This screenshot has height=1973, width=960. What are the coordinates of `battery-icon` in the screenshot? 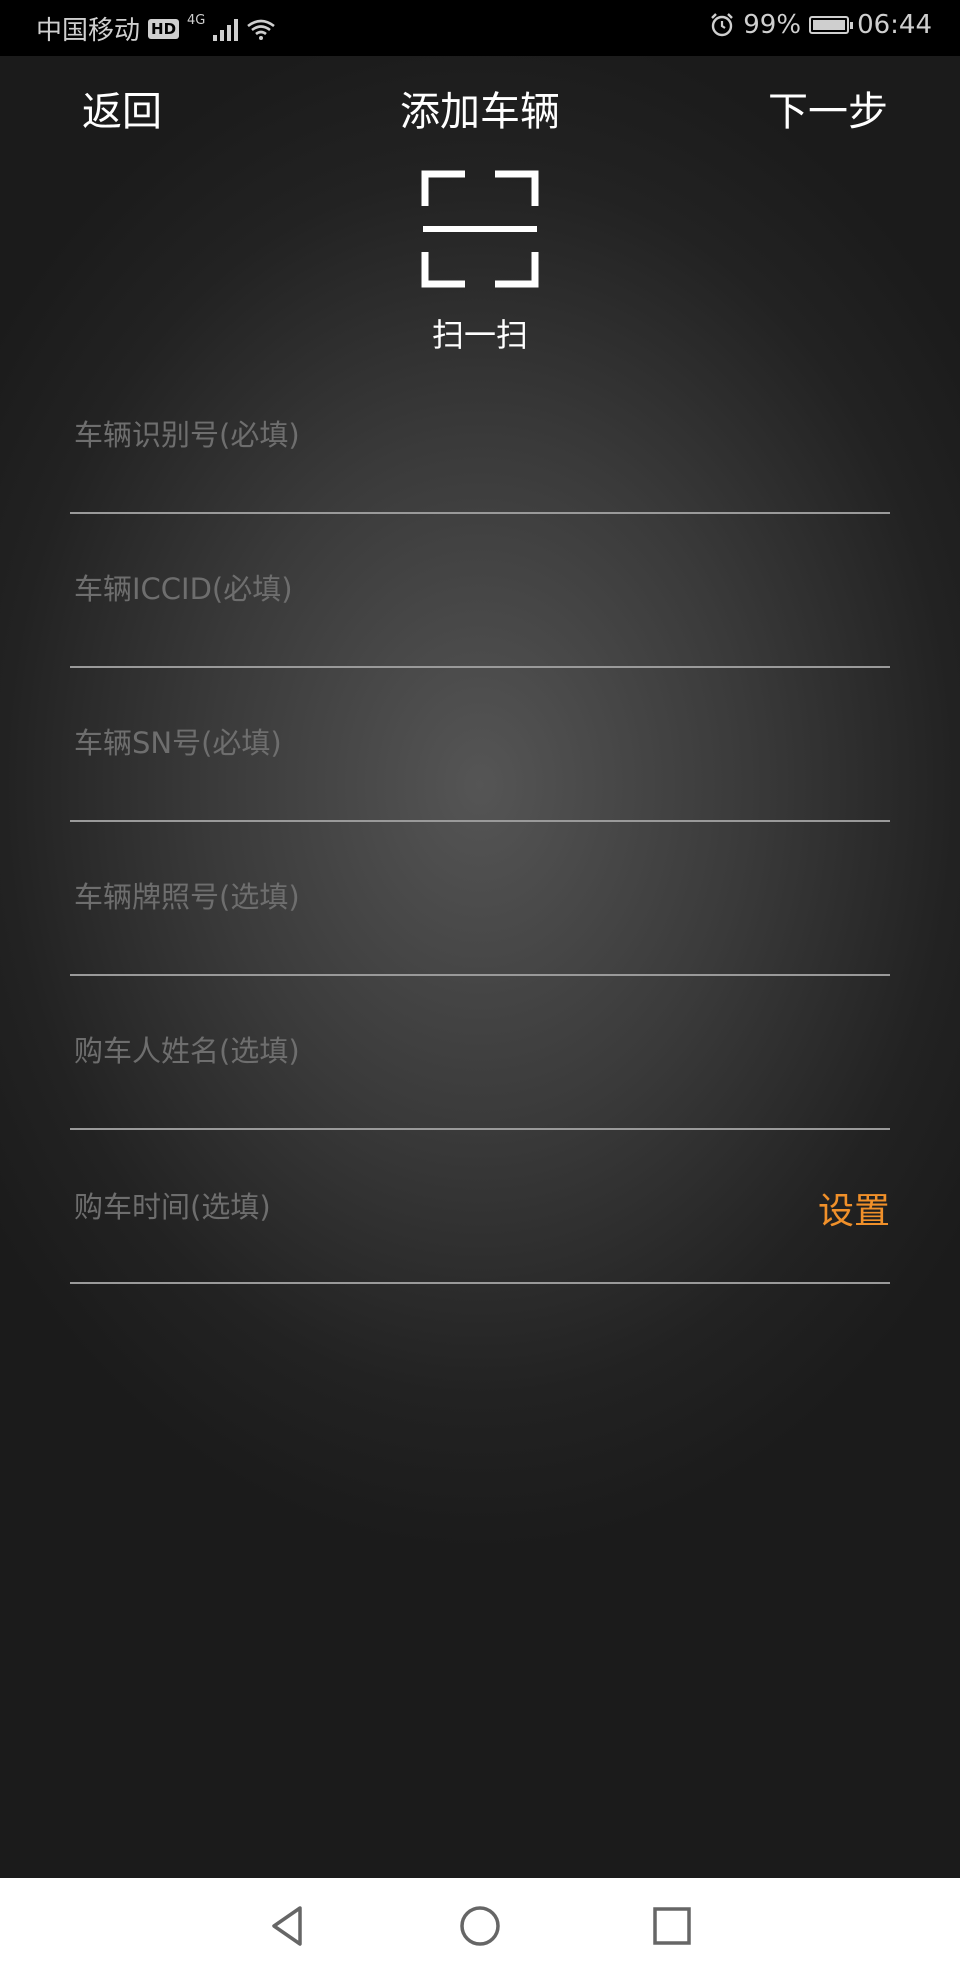 It's located at (831, 25).